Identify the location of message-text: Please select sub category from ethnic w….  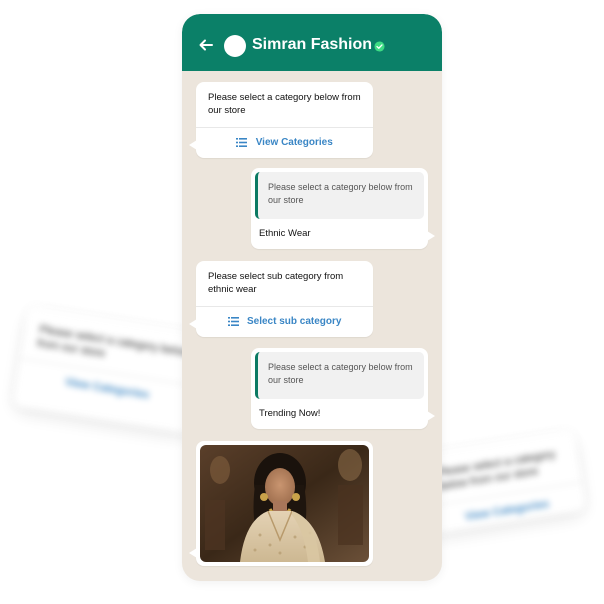
(276, 283).